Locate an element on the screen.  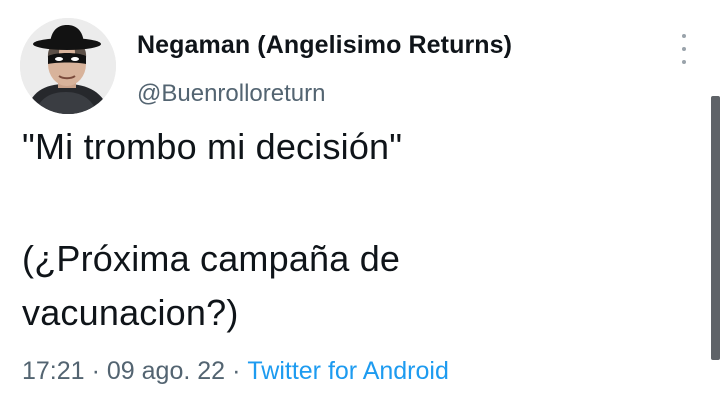
tweet-meta: 17:21 · 09 ago. 22 · Twitter for Android is located at coordinates (235, 371).